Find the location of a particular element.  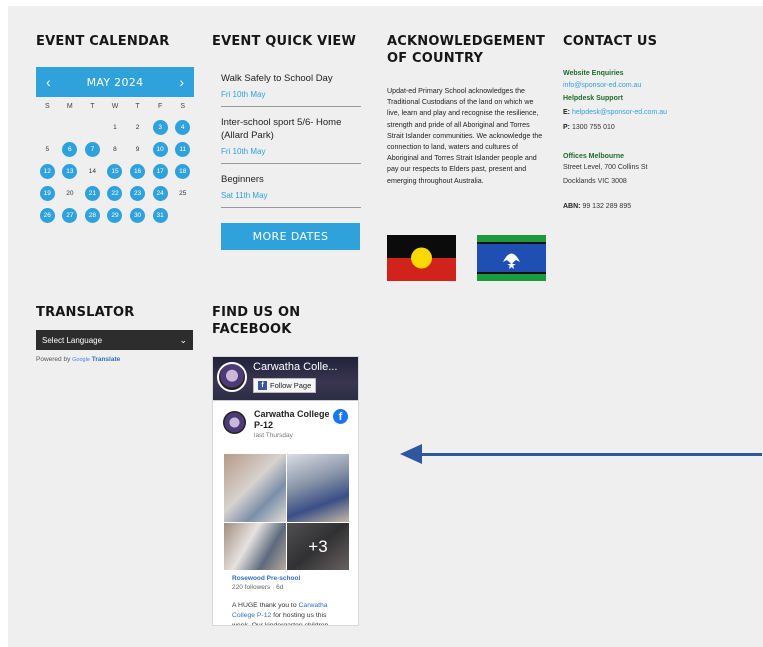

event-item: Beginners Sat 11th May is located at coordinates (291, 190).